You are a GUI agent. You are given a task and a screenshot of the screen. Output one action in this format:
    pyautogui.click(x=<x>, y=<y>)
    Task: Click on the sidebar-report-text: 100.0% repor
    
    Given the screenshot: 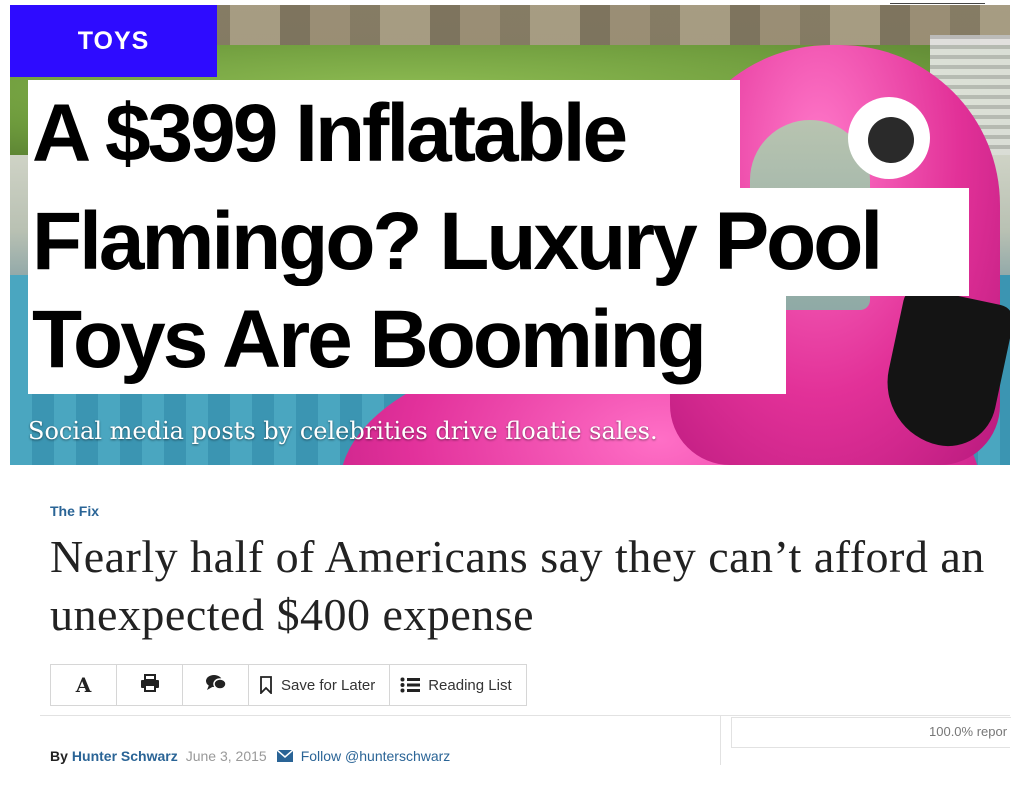 What is the action you would take?
    pyautogui.click(x=968, y=731)
    